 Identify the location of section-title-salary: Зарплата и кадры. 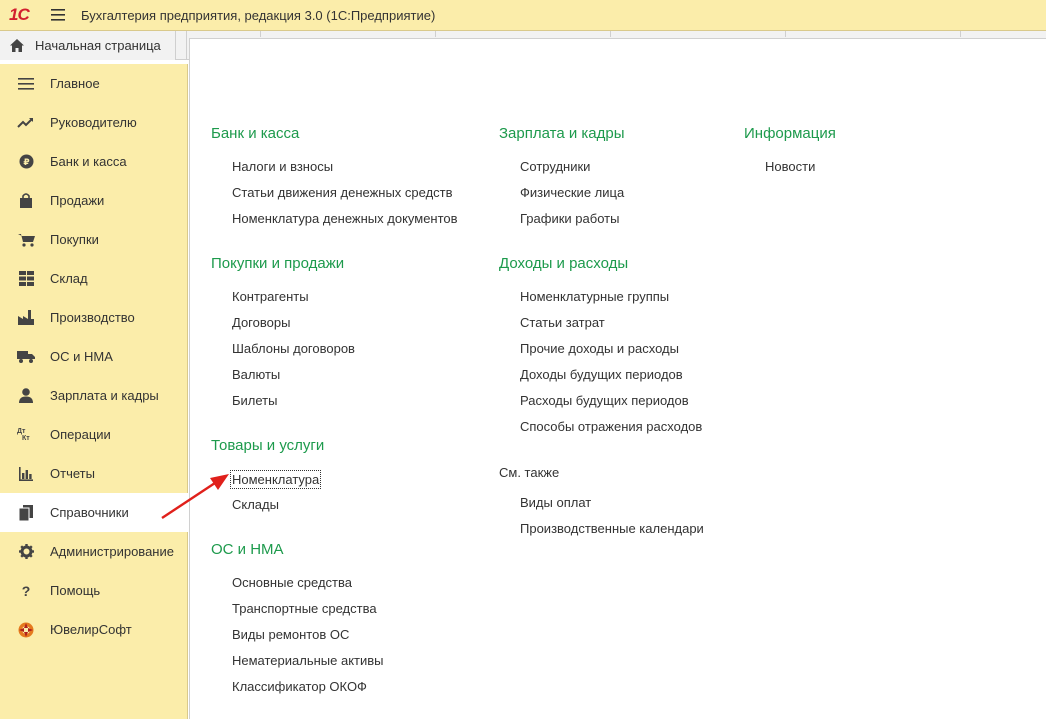
(562, 133).